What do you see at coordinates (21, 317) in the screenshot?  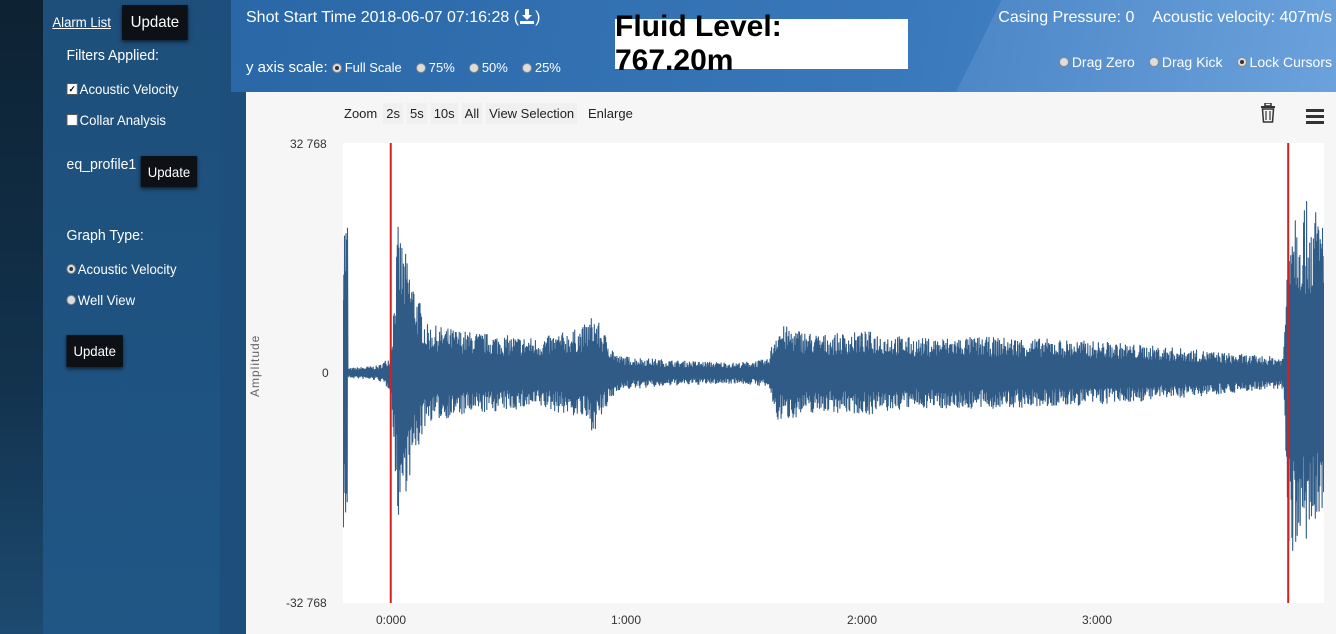 I see `left-dark-strip` at bounding box center [21, 317].